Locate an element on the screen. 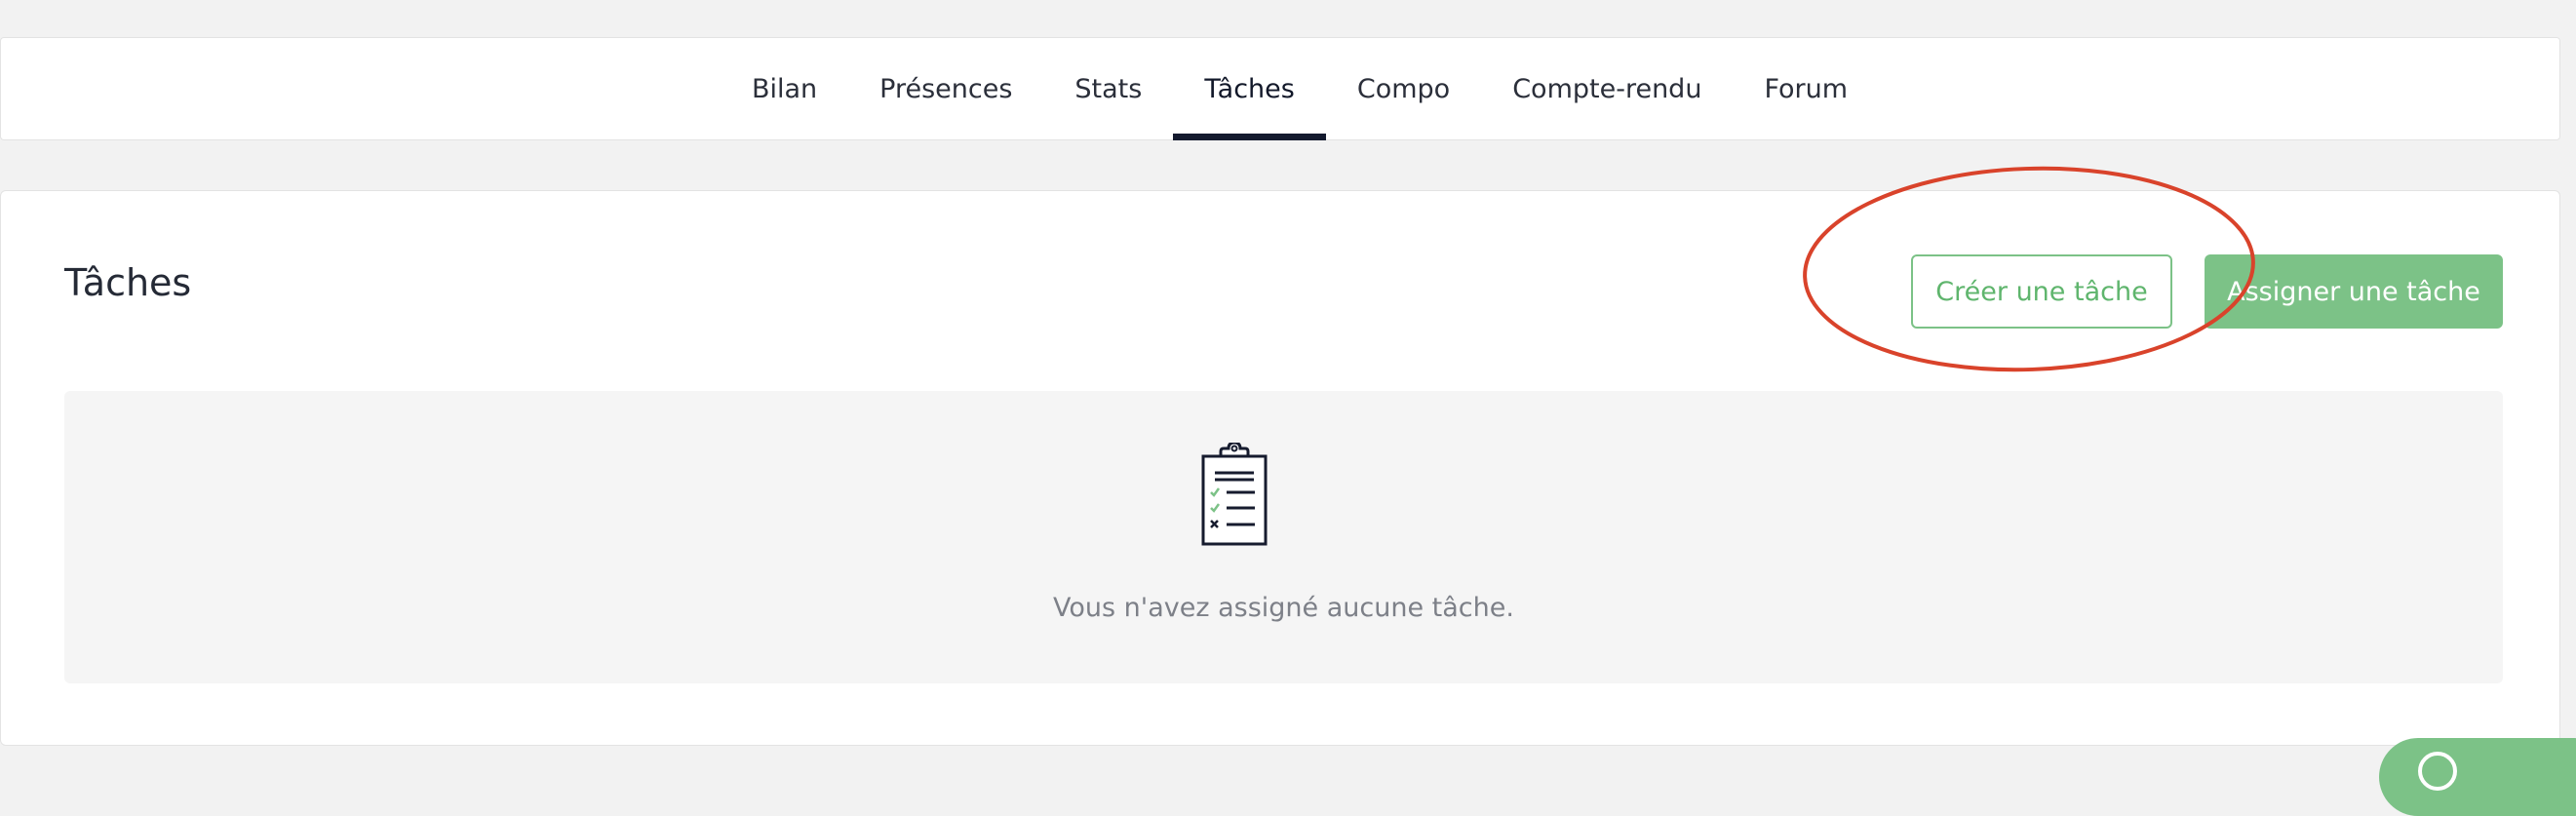 The height and width of the screenshot is (816, 2576). tab-label: Forum is located at coordinates (1806, 88).